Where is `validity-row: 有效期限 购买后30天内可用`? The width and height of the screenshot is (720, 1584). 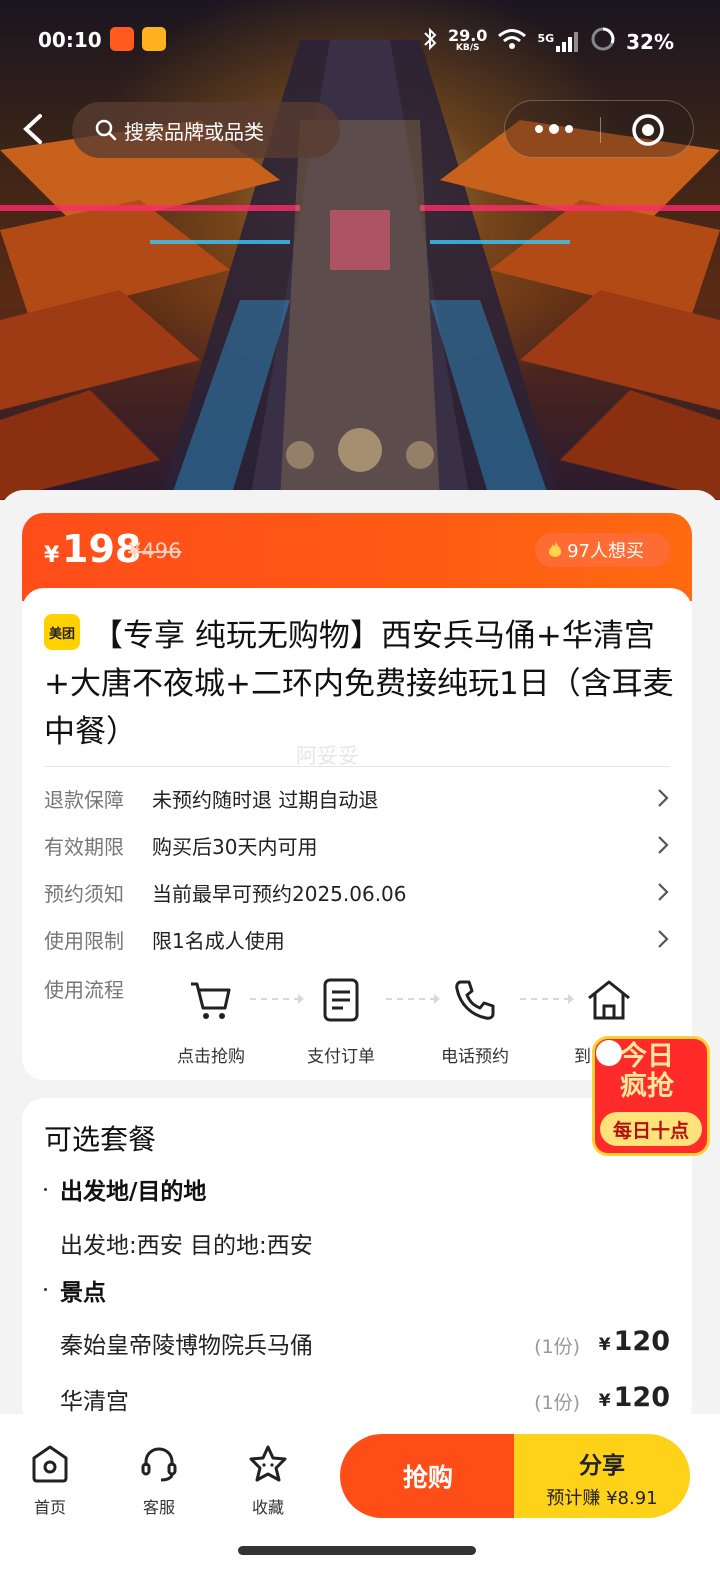 validity-row: 有效期限 购买后30天内可用 is located at coordinates (357, 845).